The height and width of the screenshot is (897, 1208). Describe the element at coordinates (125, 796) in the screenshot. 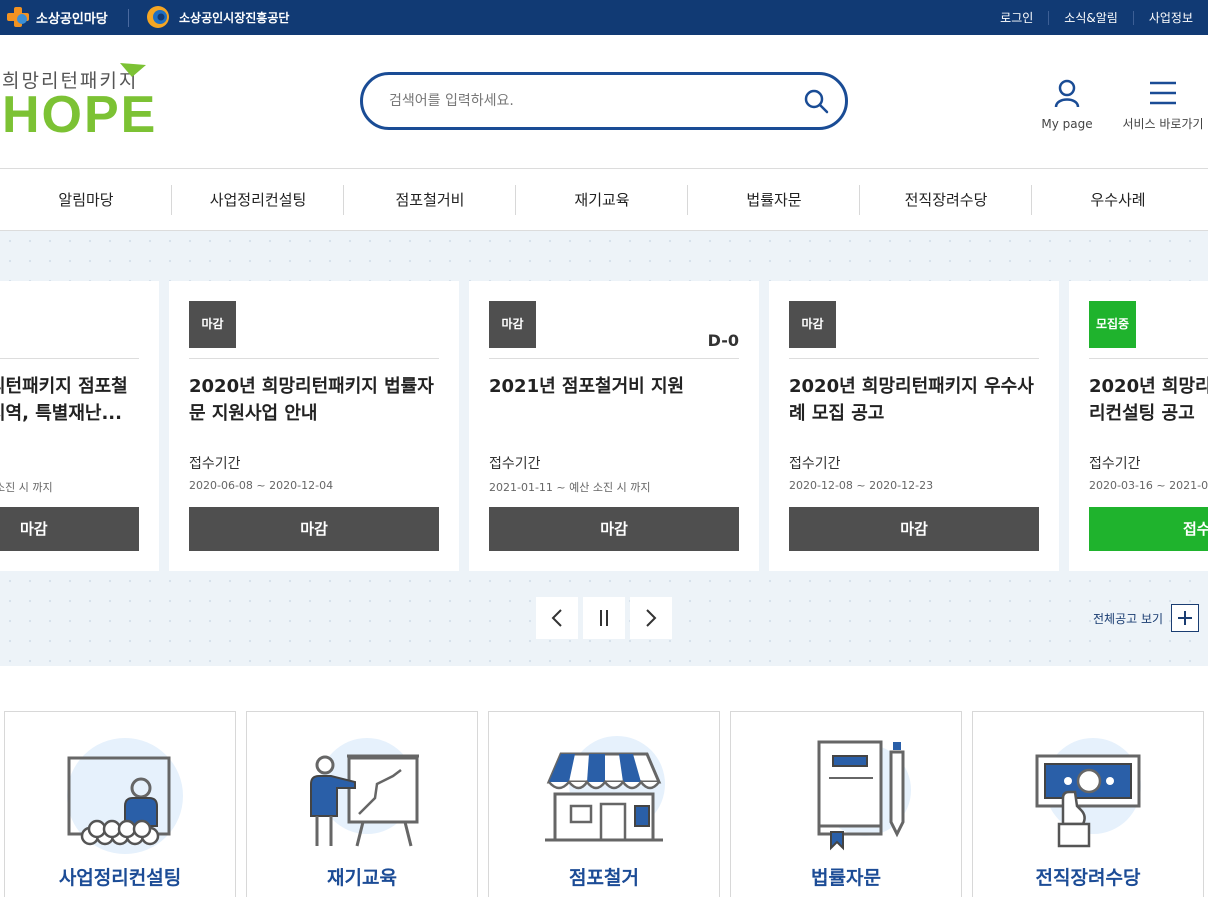

I see `presentation-audience-icon` at that location.